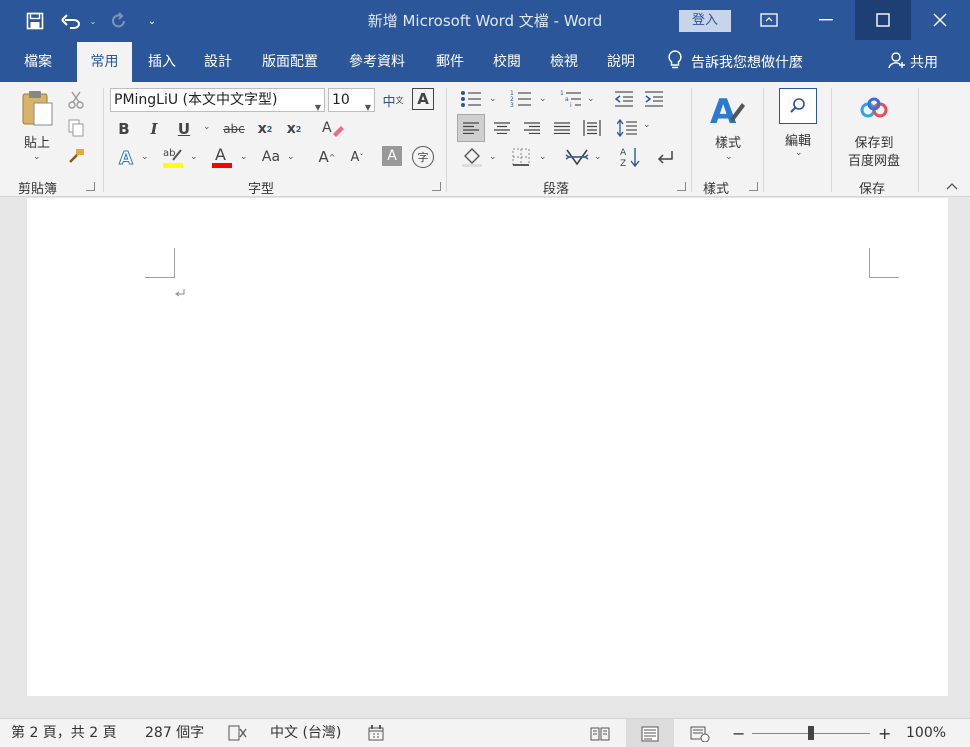  I want to click on paste-dropdown-icon: ⌄, so click(37, 157).